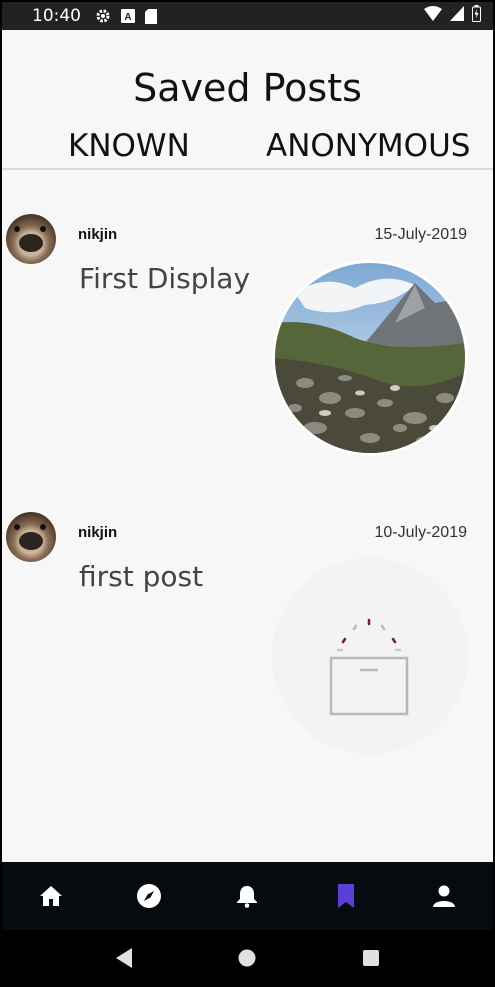  I want to click on nav-profile-button, so click(444, 896).